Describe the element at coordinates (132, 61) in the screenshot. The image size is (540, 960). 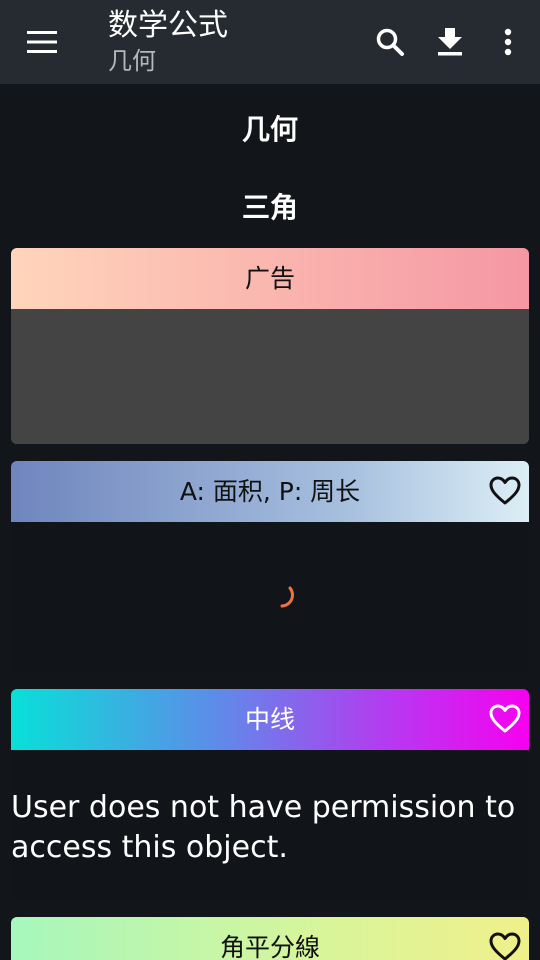
I see `app-subtitle: 几何` at that location.